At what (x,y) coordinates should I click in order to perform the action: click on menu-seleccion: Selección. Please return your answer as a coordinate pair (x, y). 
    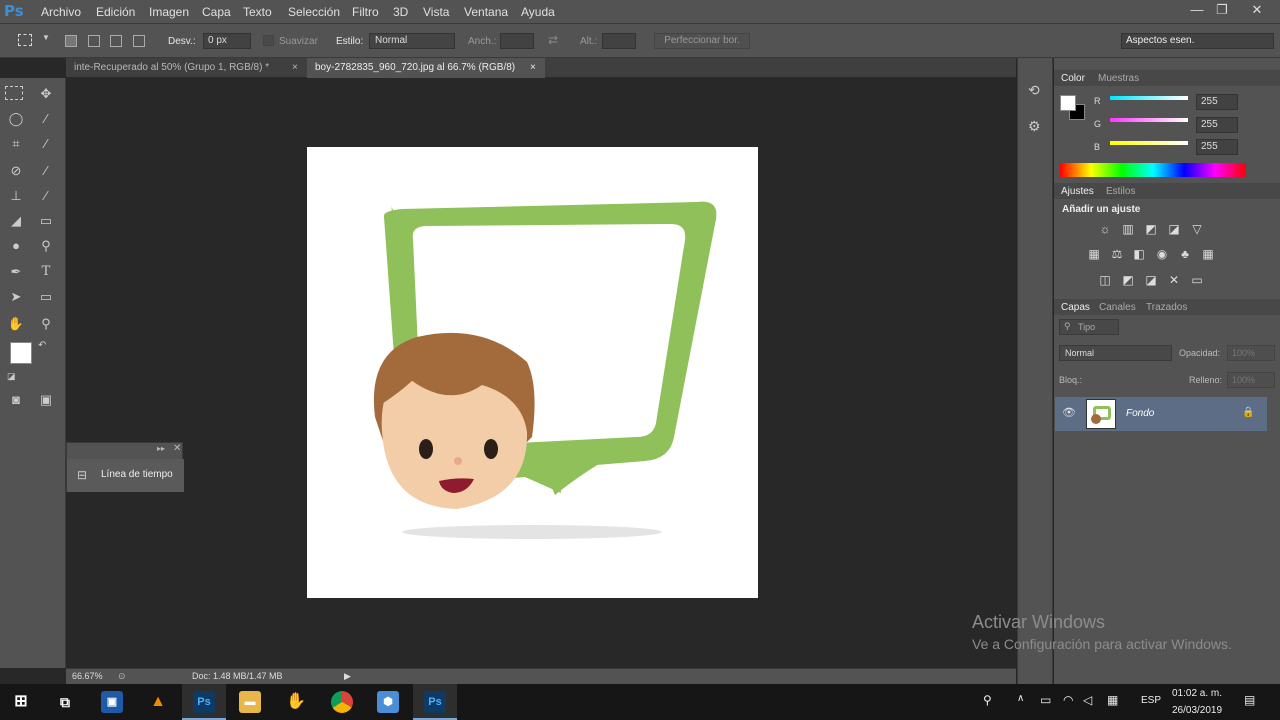
    Looking at the image, I should click on (314, 12).